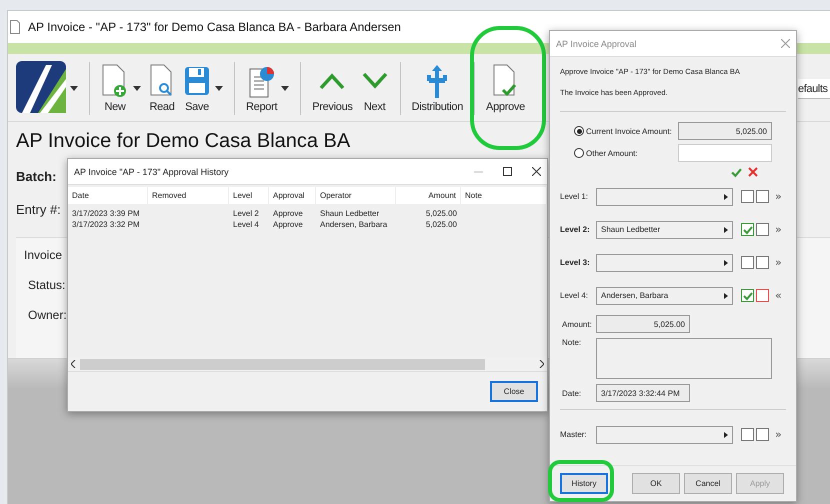 Image resolution: width=830 pixels, height=504 pixels. I want to click on option-label: Current Invoice Amount:, so click(629, 131).